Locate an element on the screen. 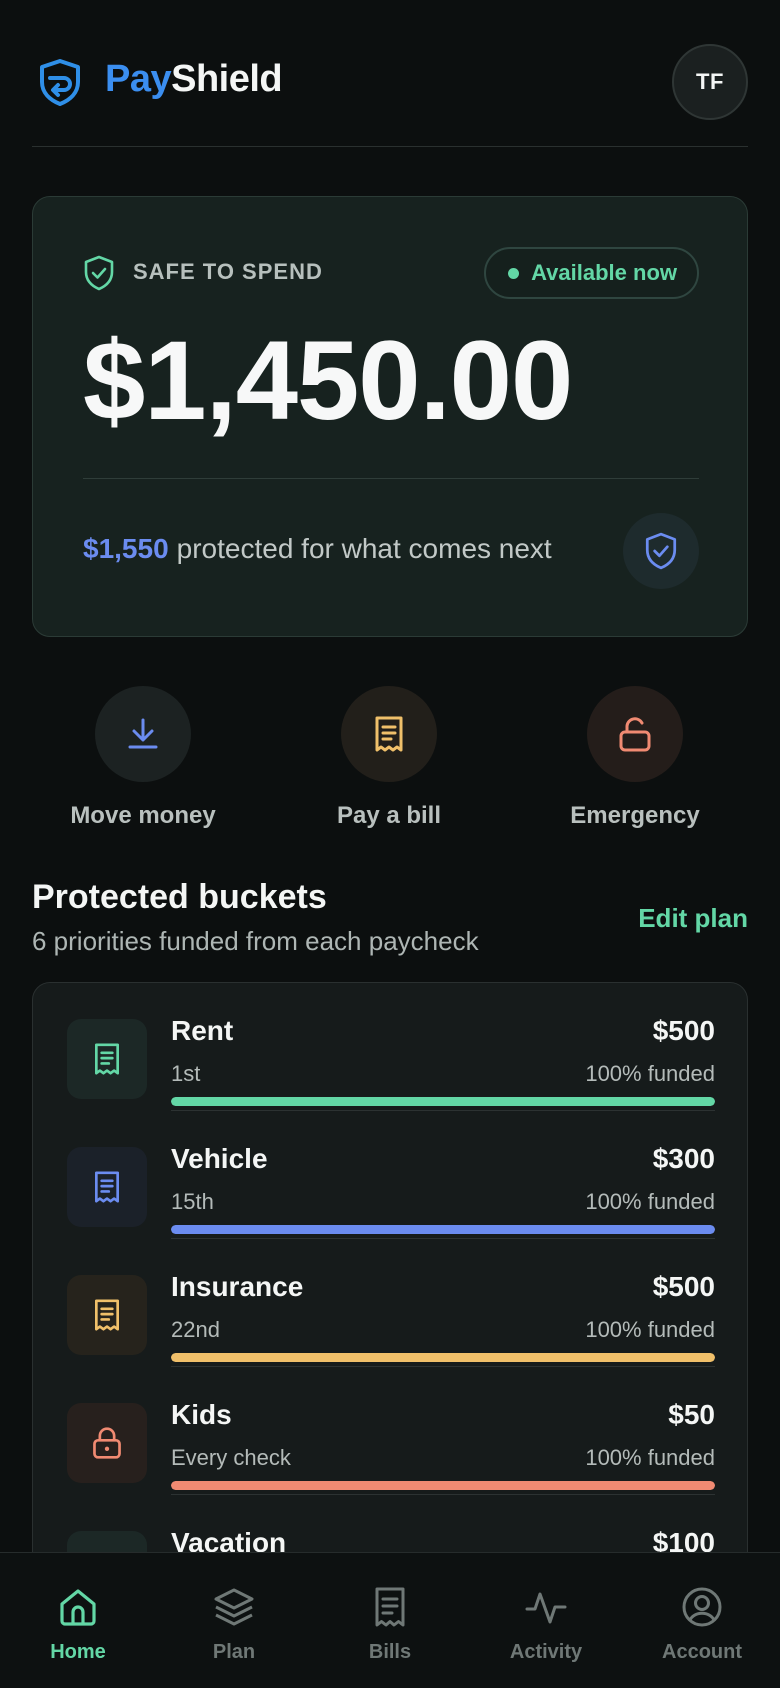 This screenshot has width=780, height=1688. safe-to-spend-label: SAFE TO SPEND is located at coordinates (228, 271).